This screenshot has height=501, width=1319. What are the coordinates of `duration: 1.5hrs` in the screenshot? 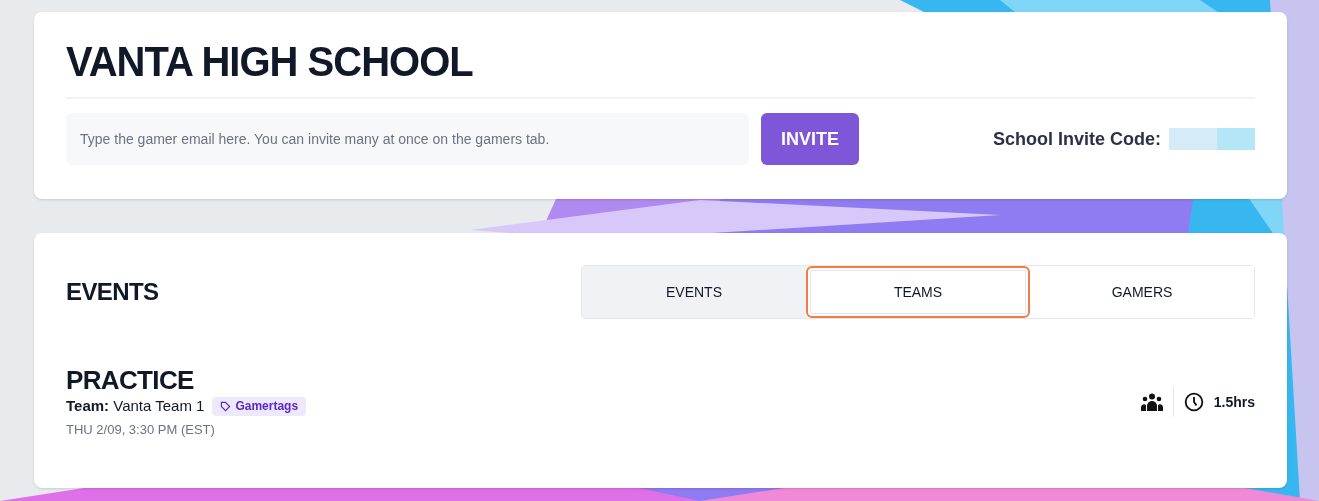 It's located at (1234, 402).